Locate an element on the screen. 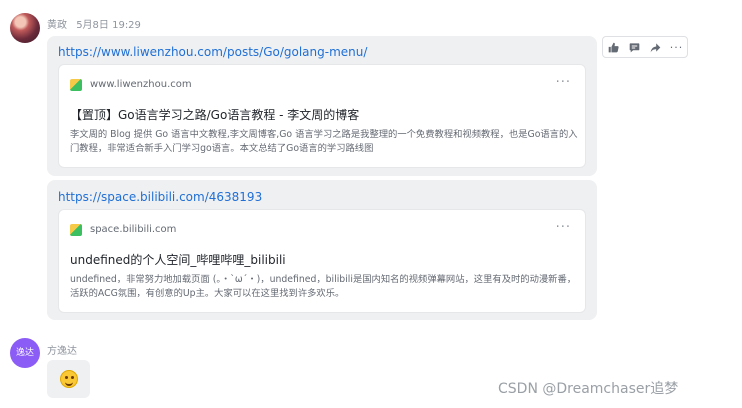 The height and width of the screenshot is (408, 742). message-link: https://space.bilibili.com/4638193 is located at coordinates (160, 197).